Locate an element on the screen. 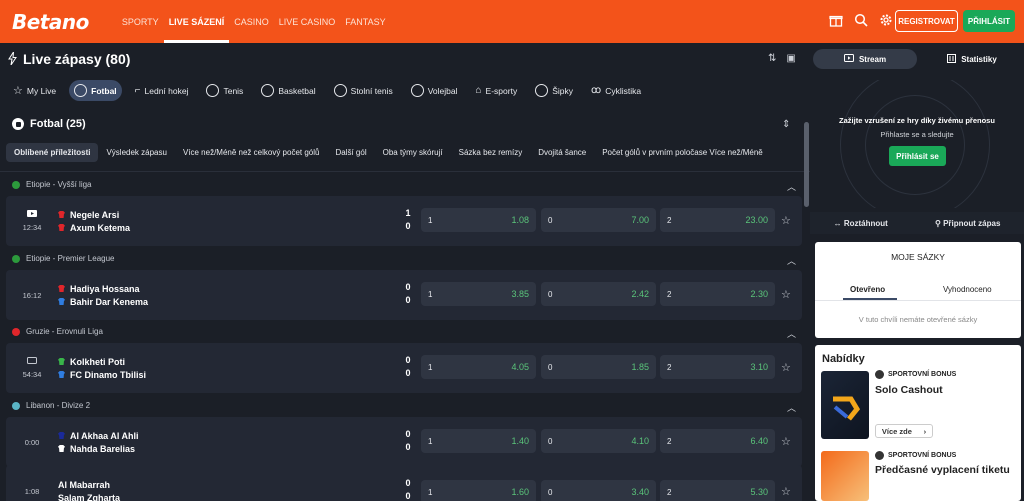  tab-statistics: Statistiky is located at coordinates (972, 59).